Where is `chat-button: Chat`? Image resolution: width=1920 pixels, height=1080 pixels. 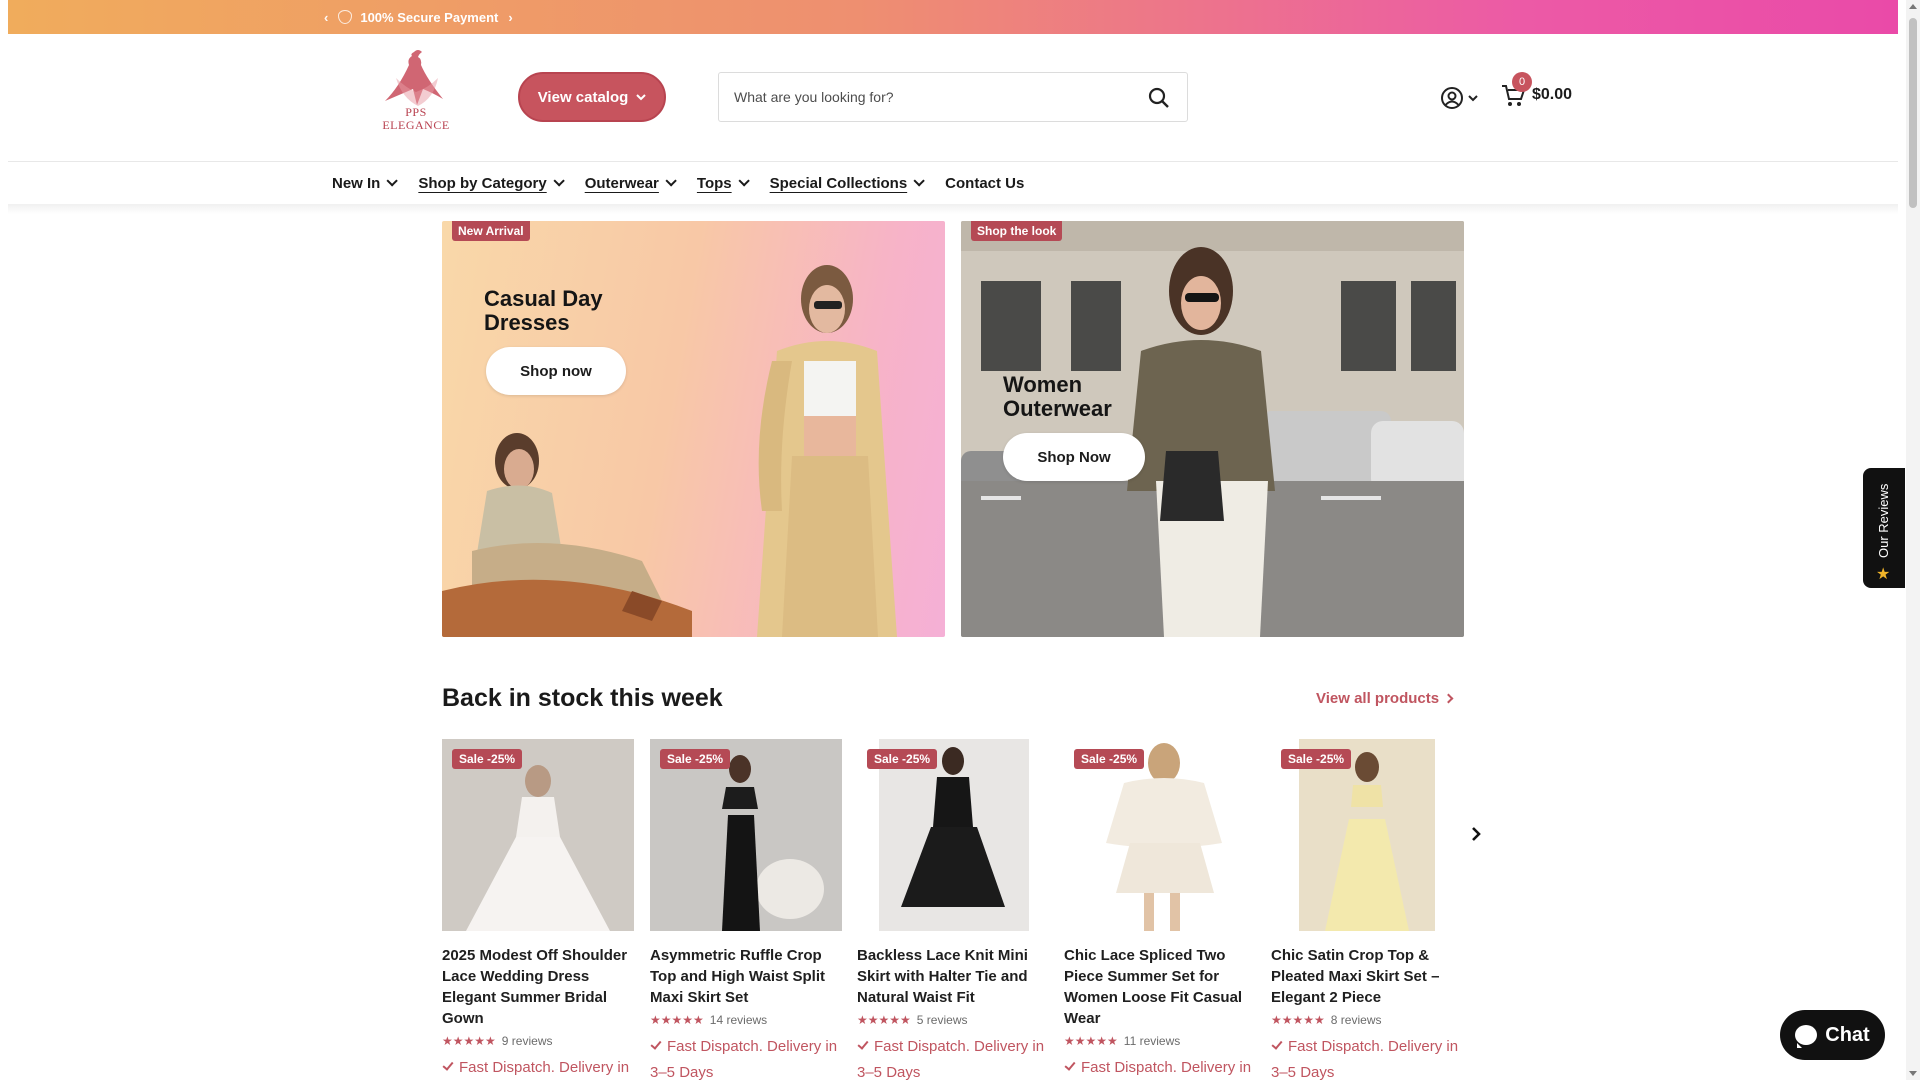
chat-button: Chat is located at coordinates (1832, 1035).